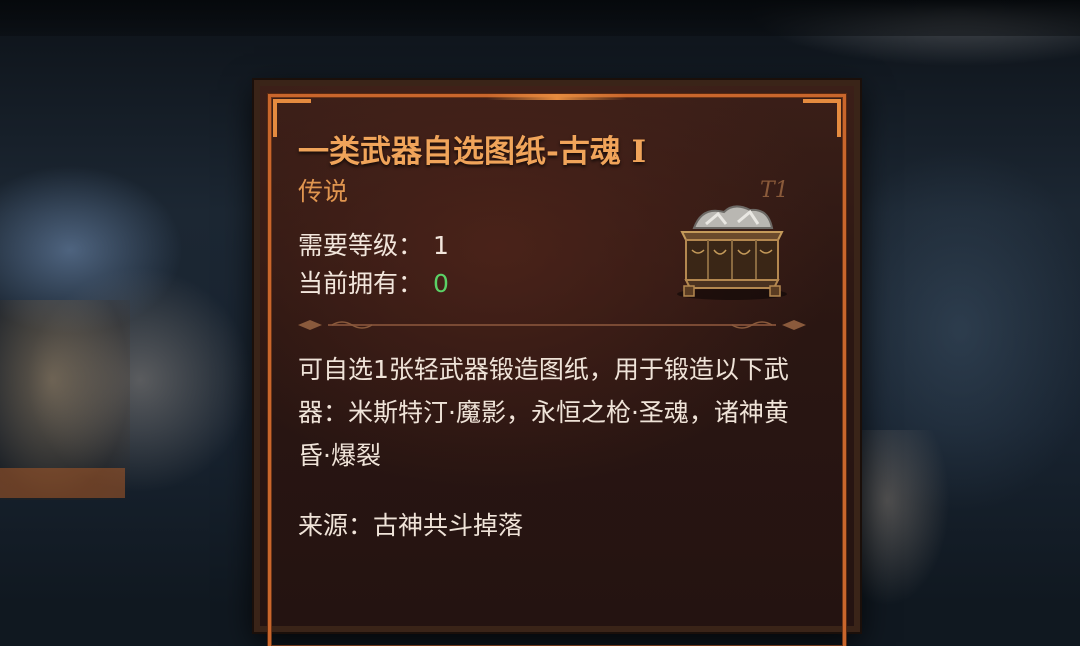 This screenshot has height=646, width=1080. Describe the element at coordinates (472, 152) in the screenshot. I see `item-title: 一类武器自选图纸-古魂 I` at that location.